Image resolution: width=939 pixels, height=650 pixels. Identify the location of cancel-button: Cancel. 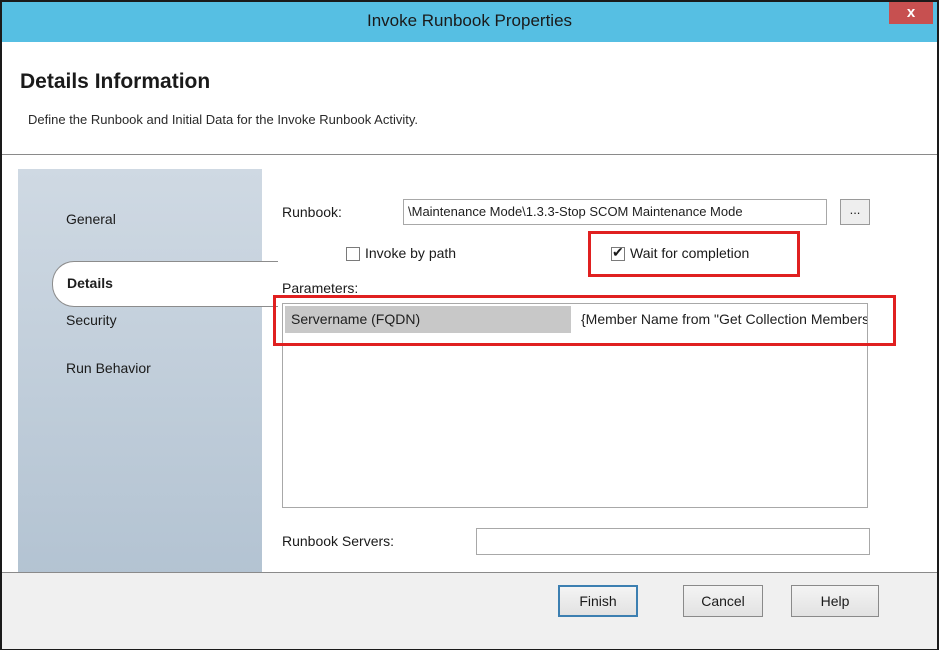
(723, 601).